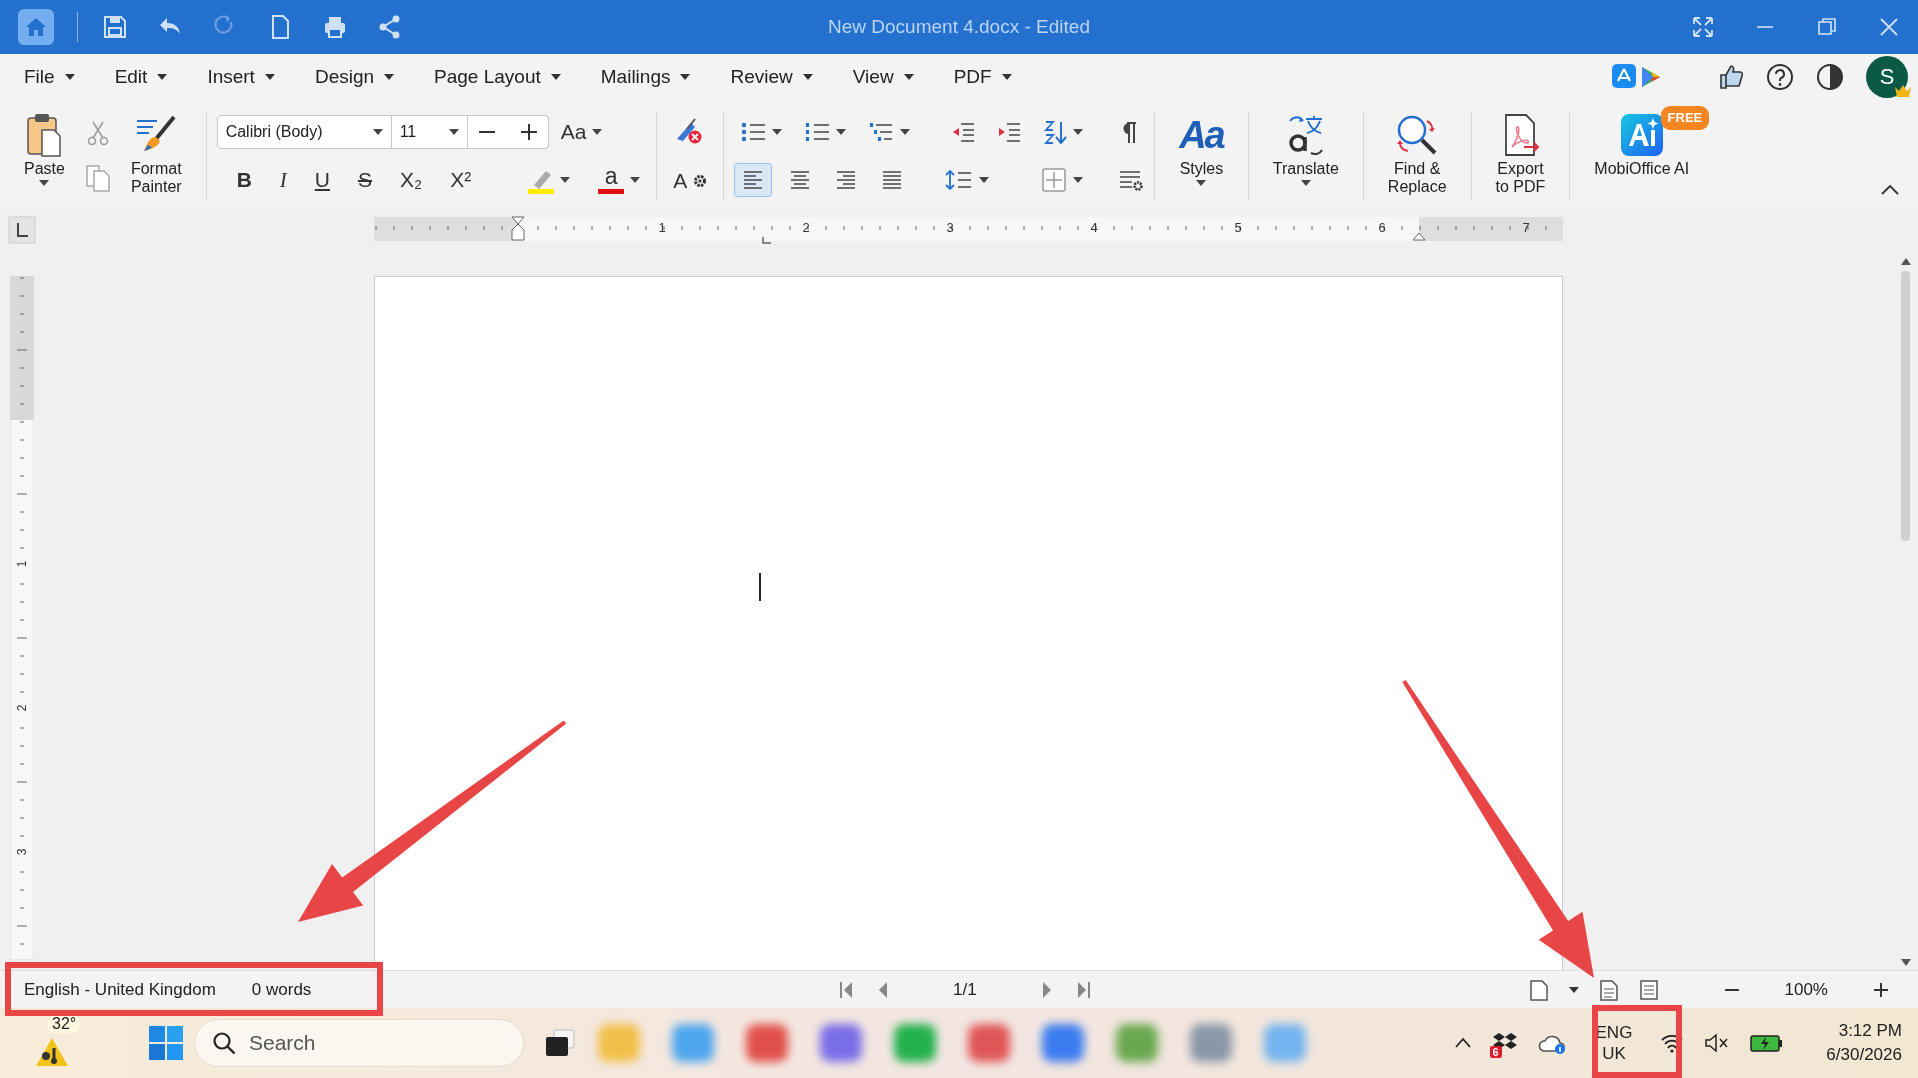 The image size is (1918, 1078). I want to click on numbered-list-icon, so click(817, 132).